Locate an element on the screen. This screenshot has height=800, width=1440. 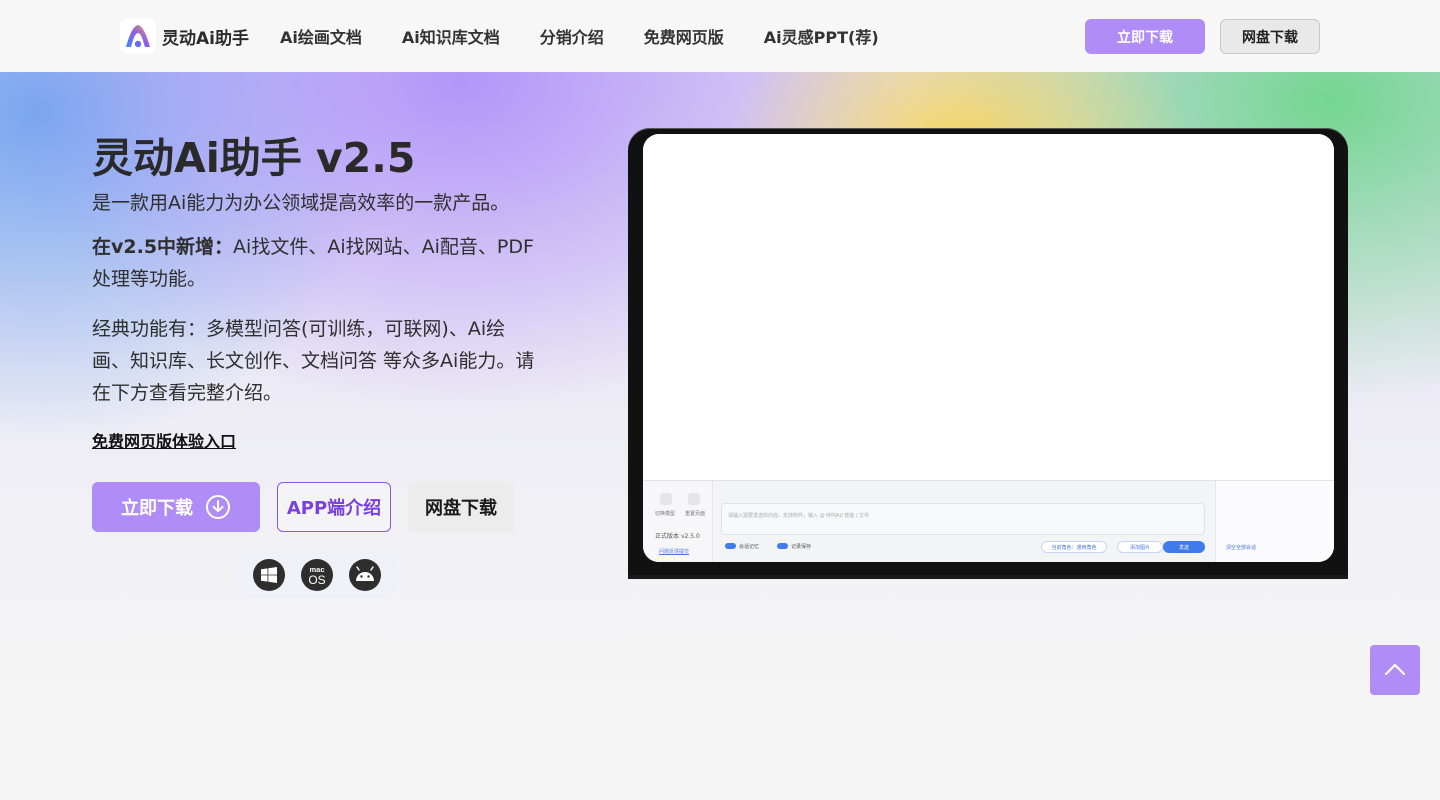
chevron-up-icon is located at coordinates (1395, 669).